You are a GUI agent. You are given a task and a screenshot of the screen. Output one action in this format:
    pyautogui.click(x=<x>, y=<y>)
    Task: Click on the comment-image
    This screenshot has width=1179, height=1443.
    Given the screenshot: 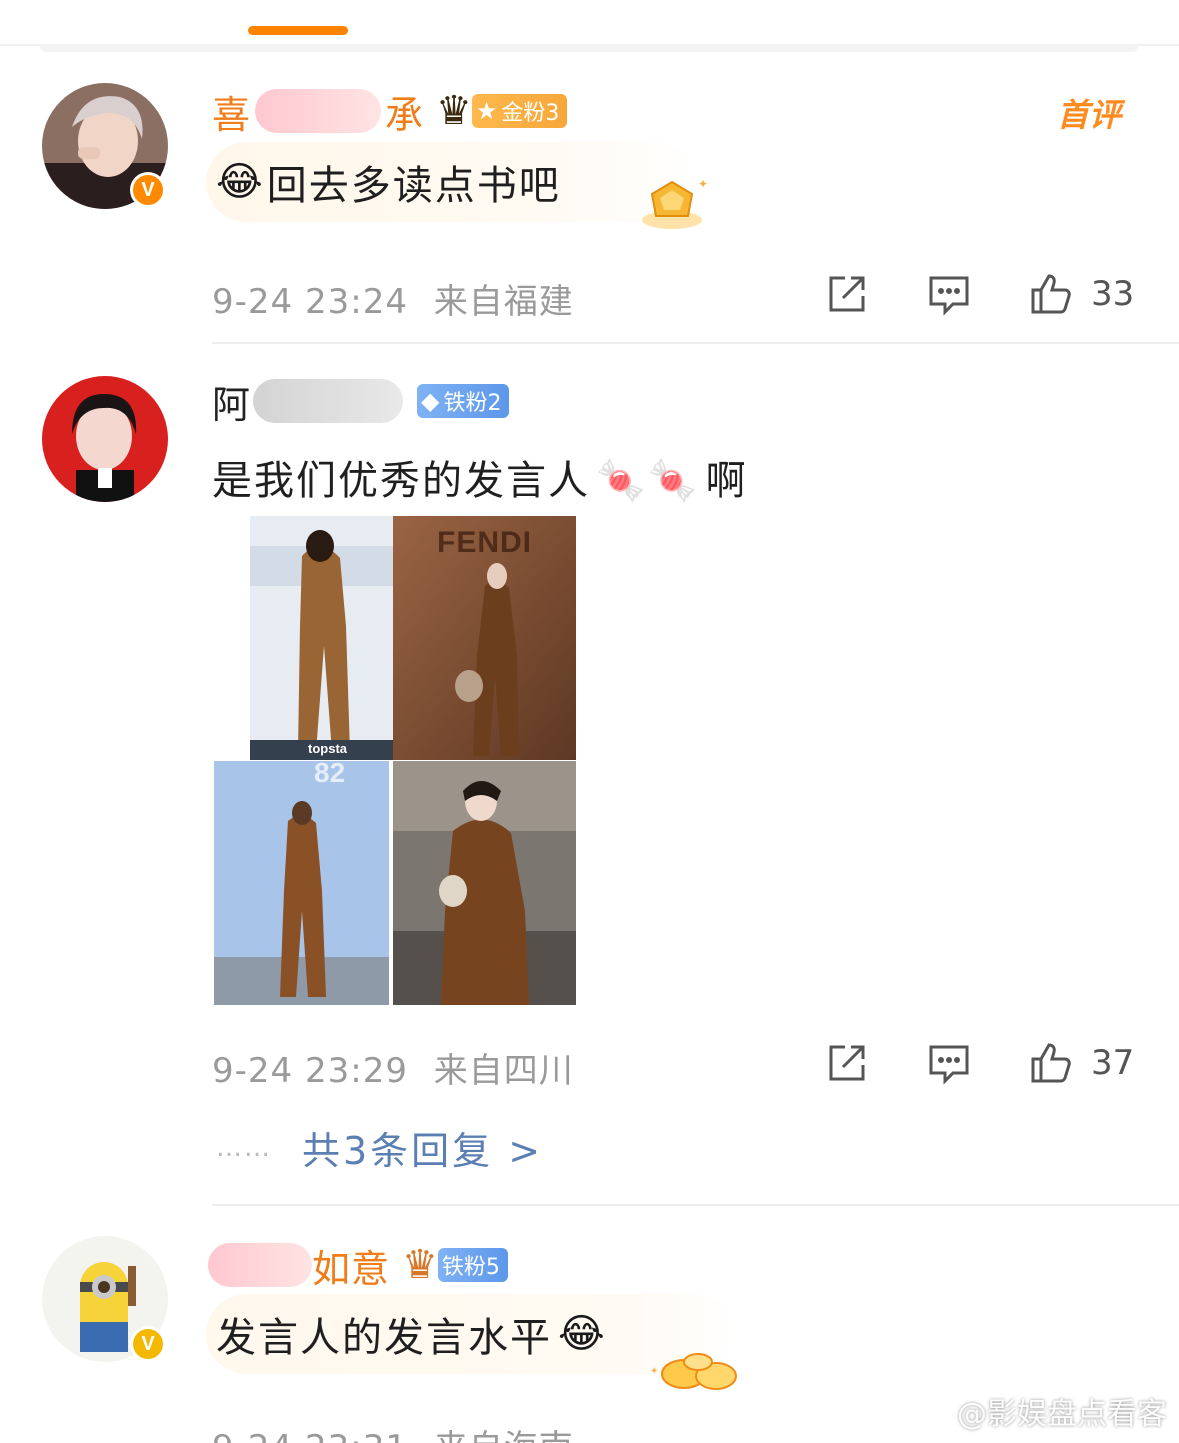 What is the action you would take?
    pyautogui.click(x=484, y=883)
    